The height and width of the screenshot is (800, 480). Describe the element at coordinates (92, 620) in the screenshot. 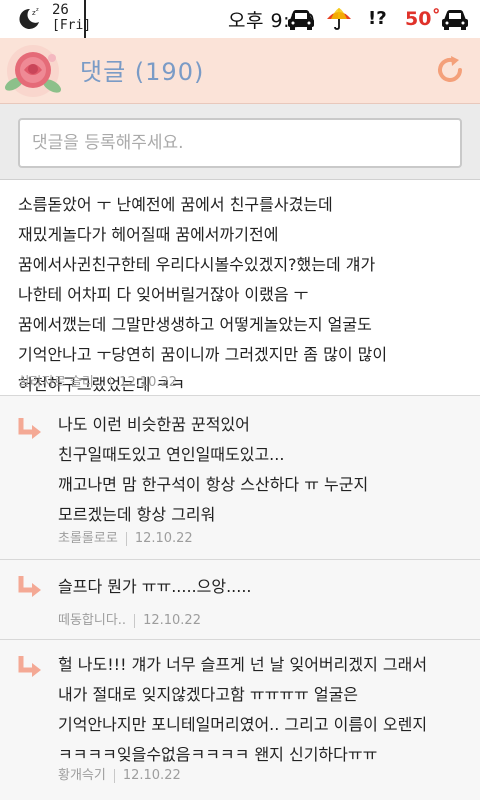

I see `reply-author: 떼동합니다..` at that location.